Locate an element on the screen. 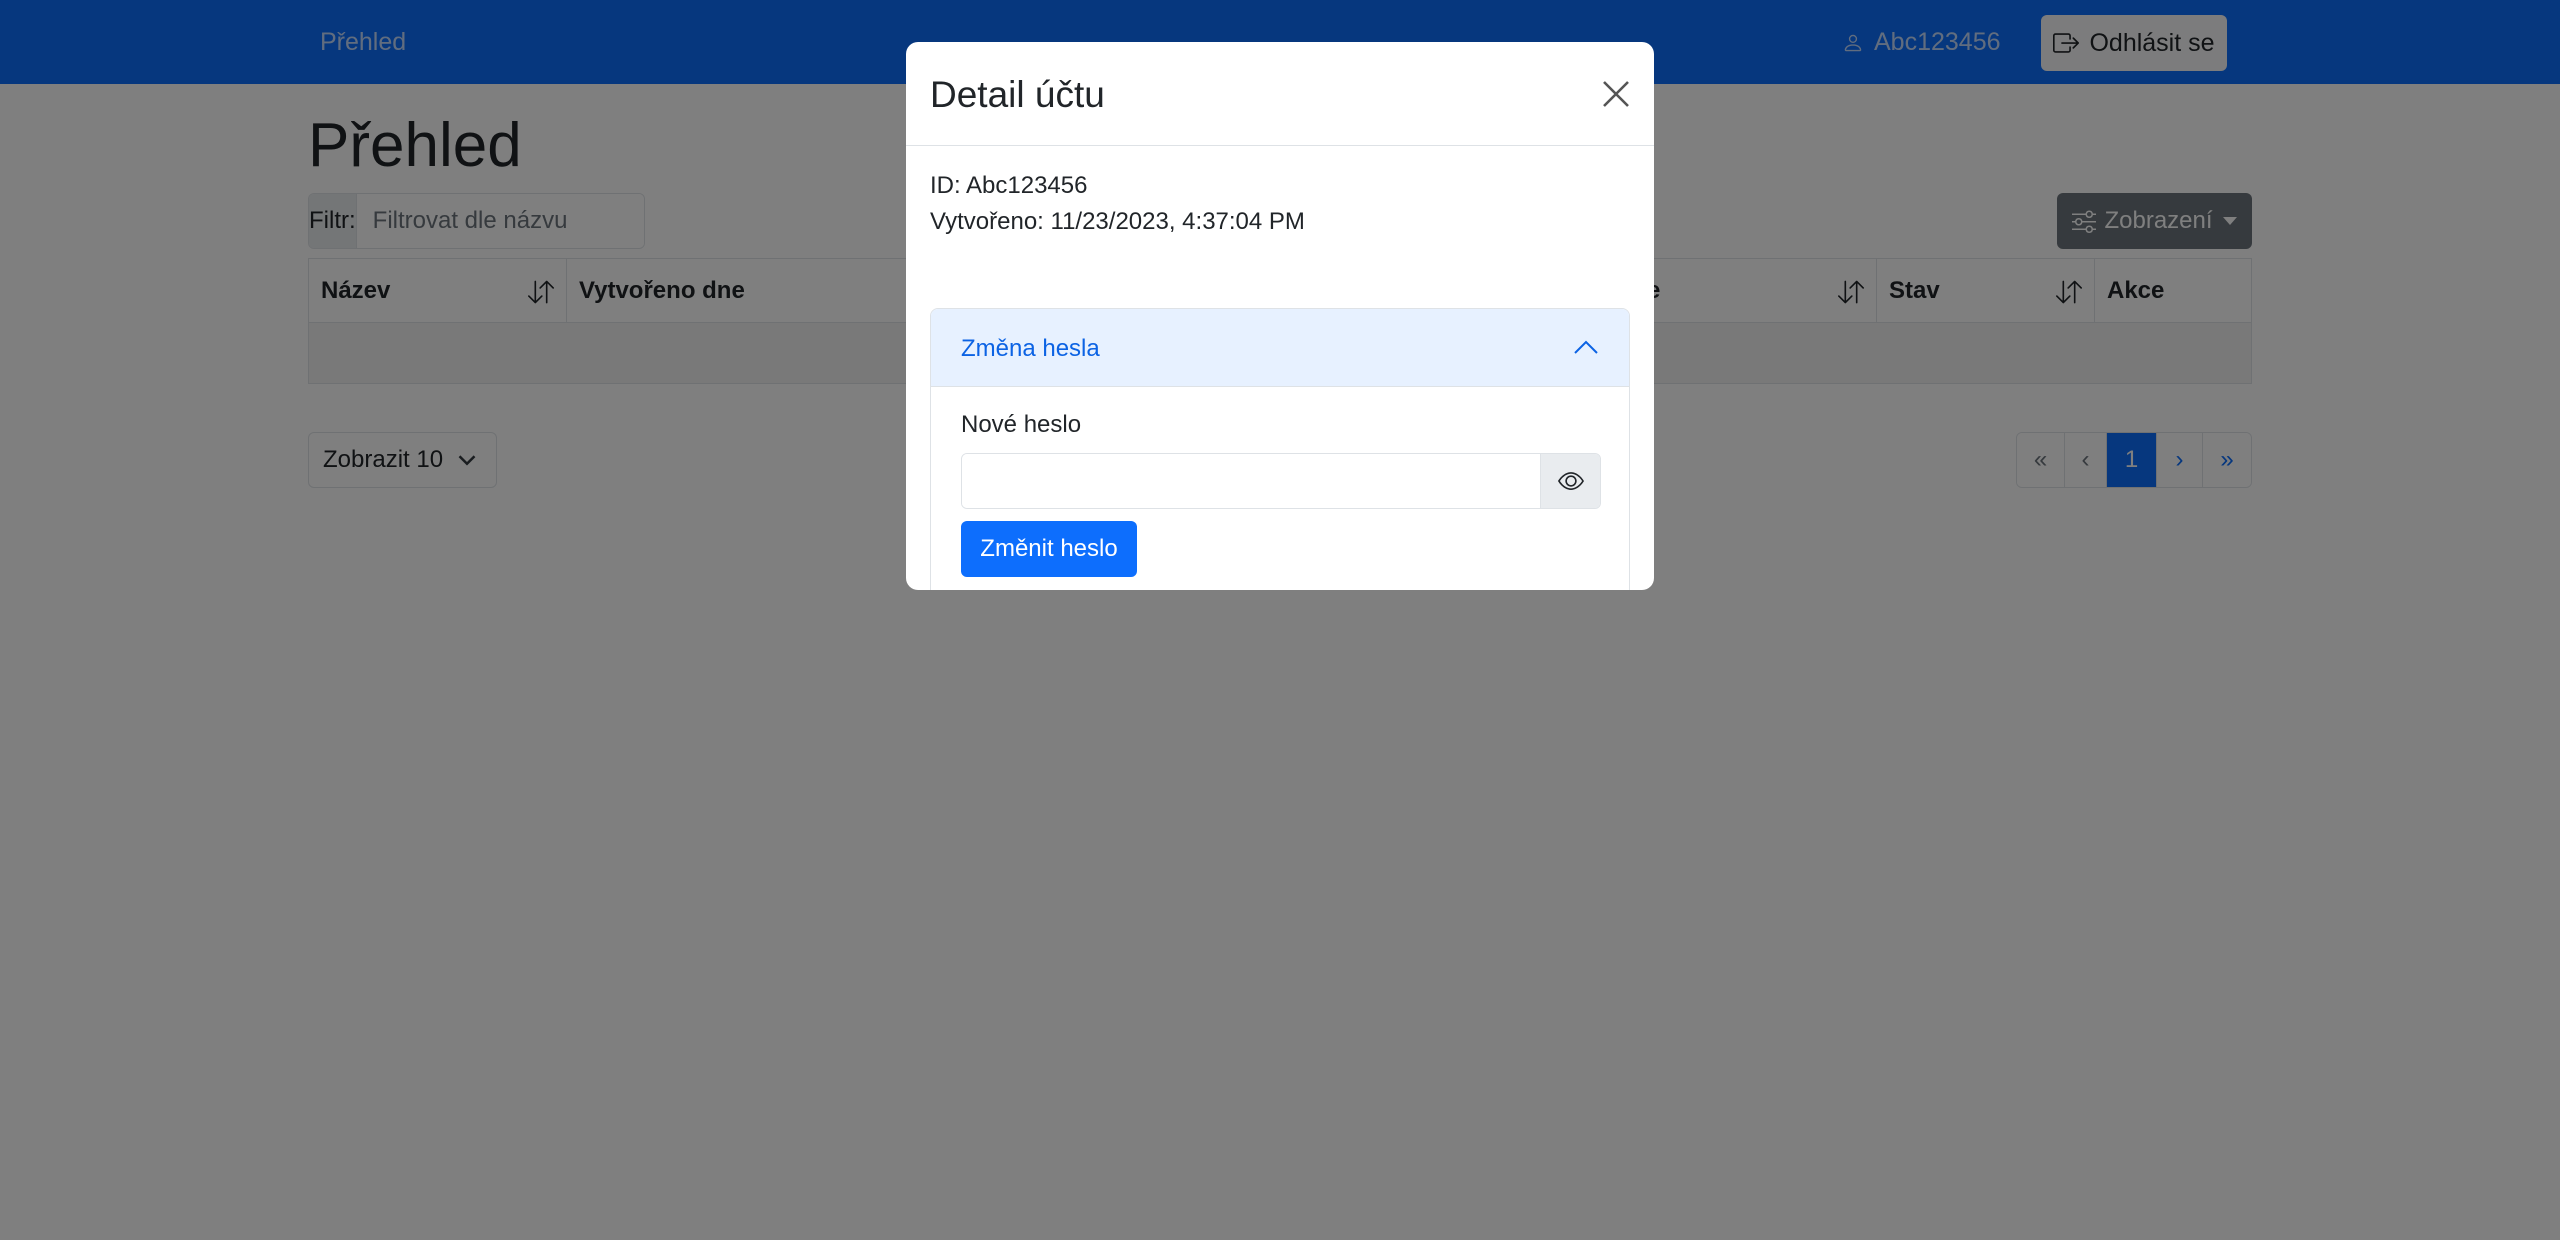 The height and width of the screenshot is (1240, 2560). eye-icon is located at coordinates (1570, 481).